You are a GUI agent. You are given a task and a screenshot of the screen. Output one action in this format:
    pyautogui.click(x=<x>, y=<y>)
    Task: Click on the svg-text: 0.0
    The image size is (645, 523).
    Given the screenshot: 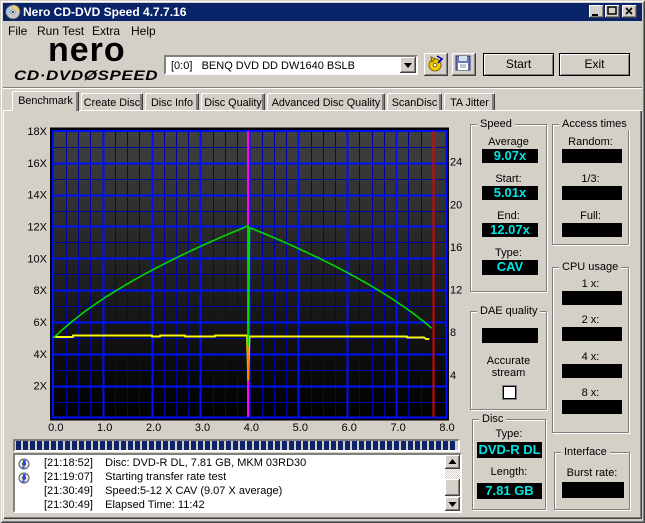 What is the action you would take?
    pyautogui.click(x=55, y=428)
    